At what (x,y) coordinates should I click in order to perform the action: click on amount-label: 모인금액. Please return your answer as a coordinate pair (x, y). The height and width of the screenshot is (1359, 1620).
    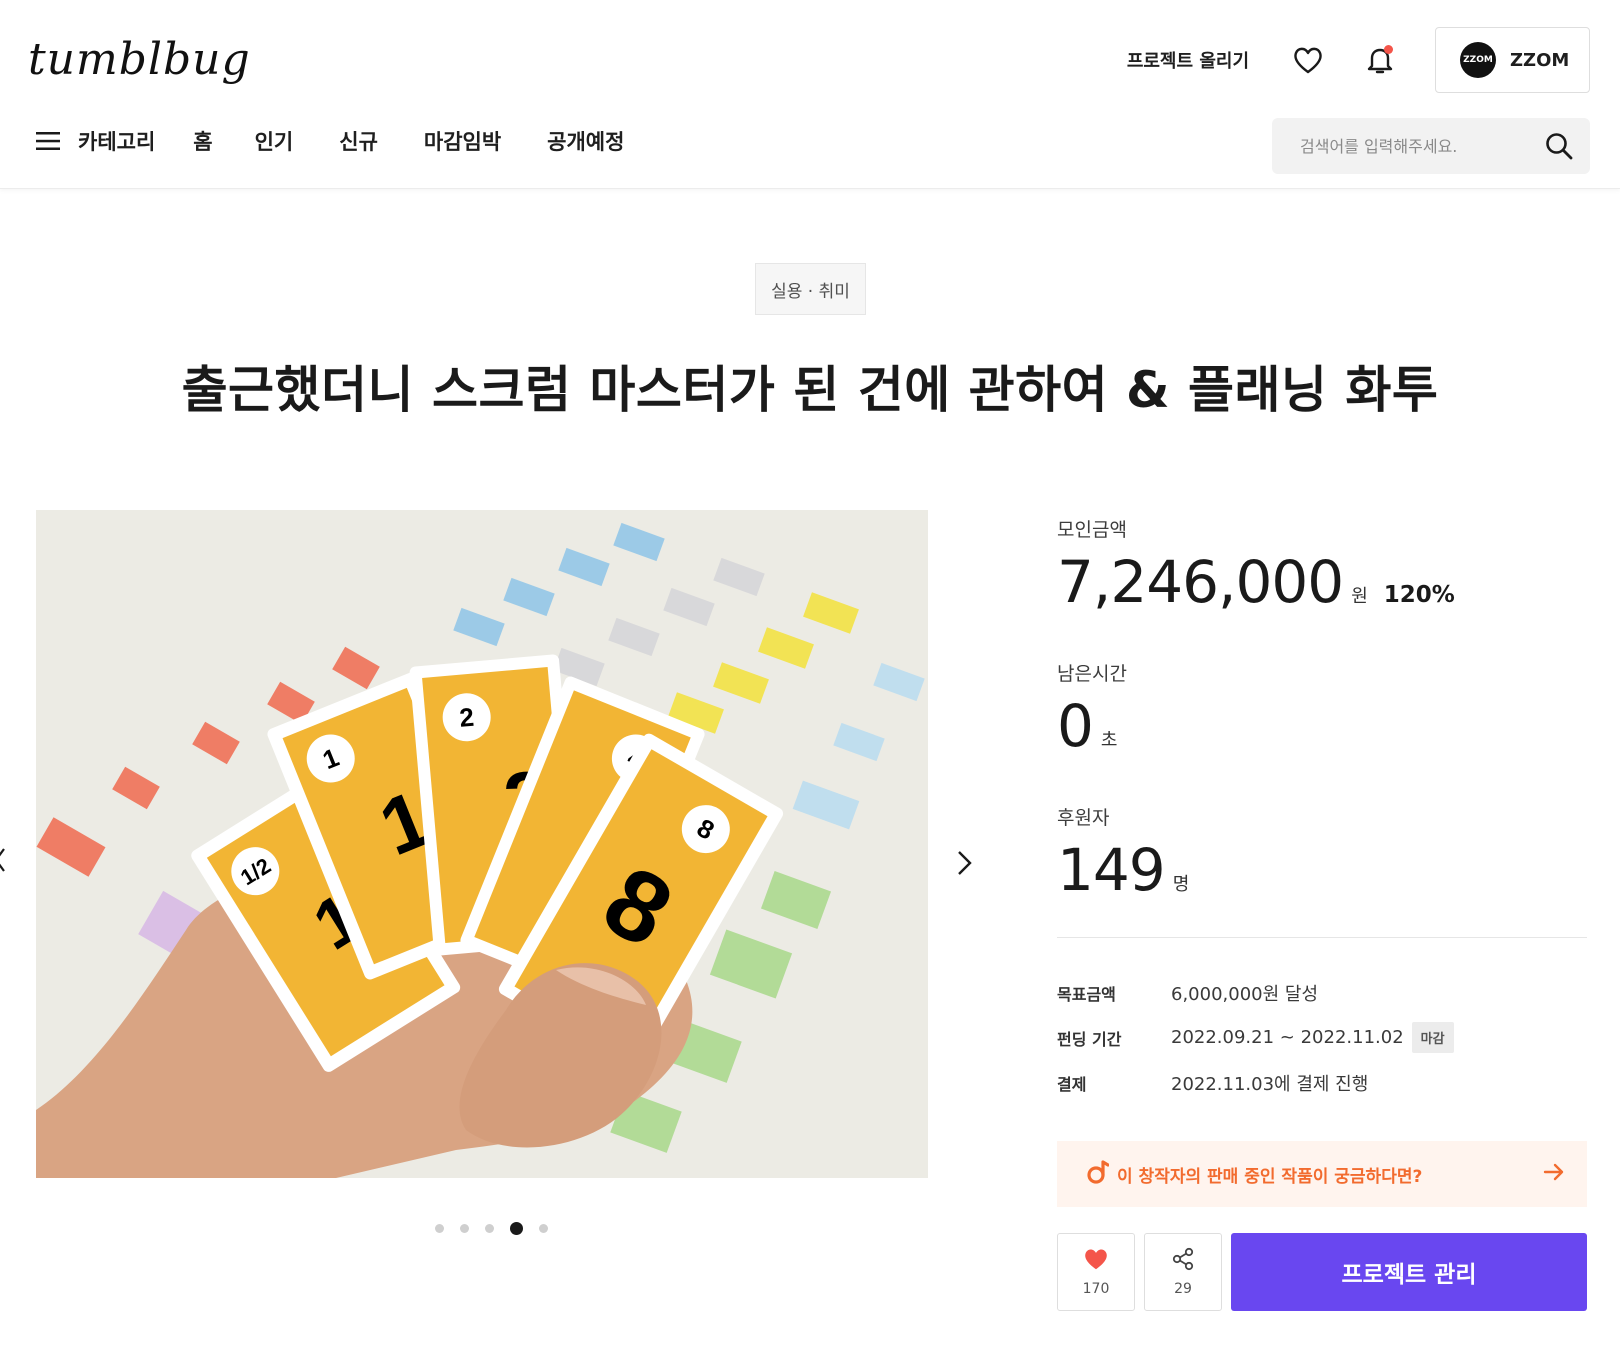
    Looking at the image, I should click on (1092, 530).